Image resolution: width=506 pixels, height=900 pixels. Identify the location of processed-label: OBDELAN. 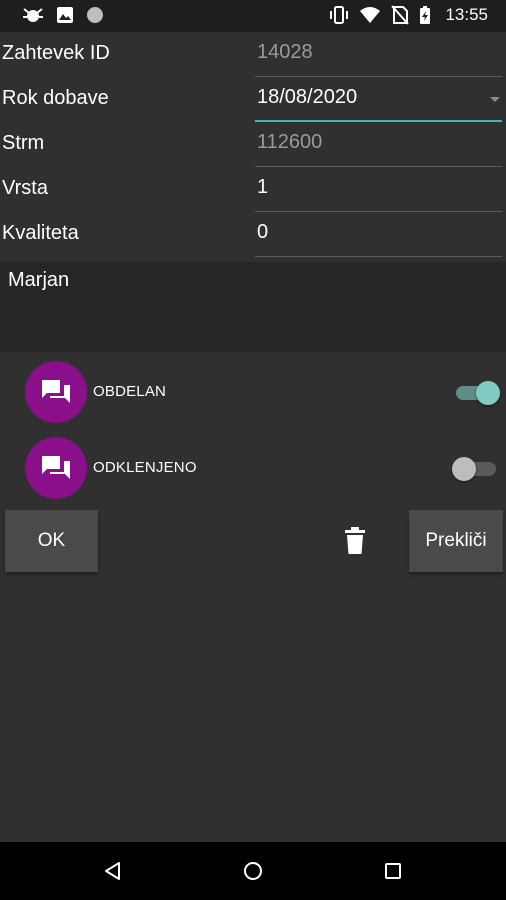
(130, 391).